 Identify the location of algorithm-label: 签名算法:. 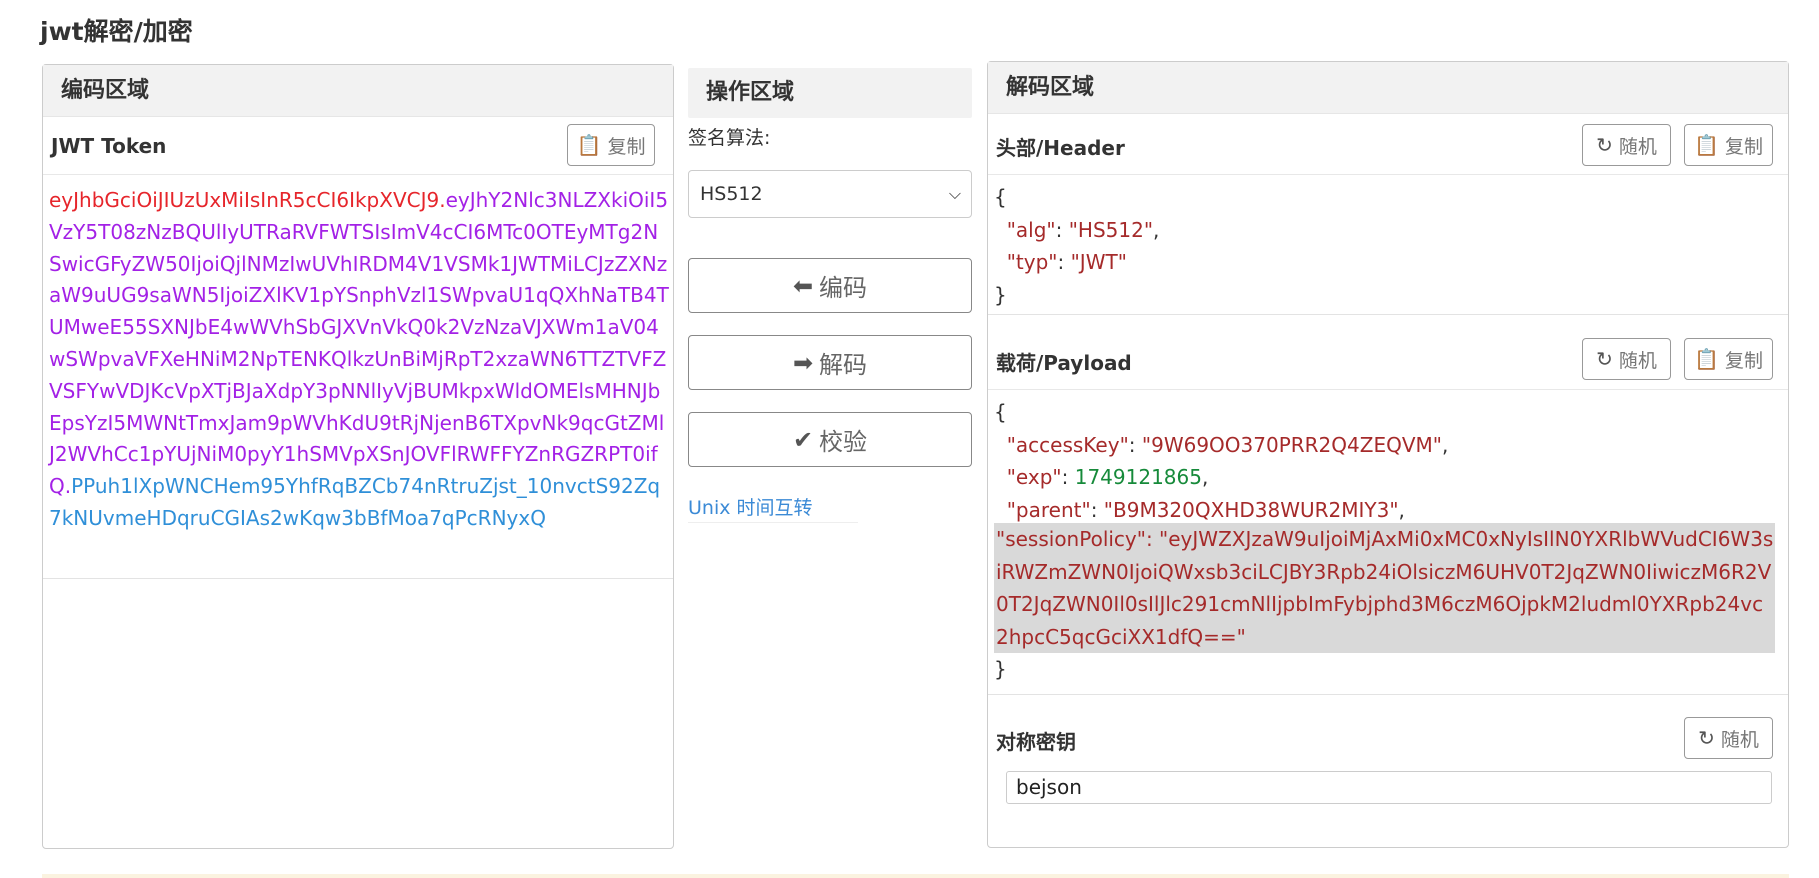
(729, 138).